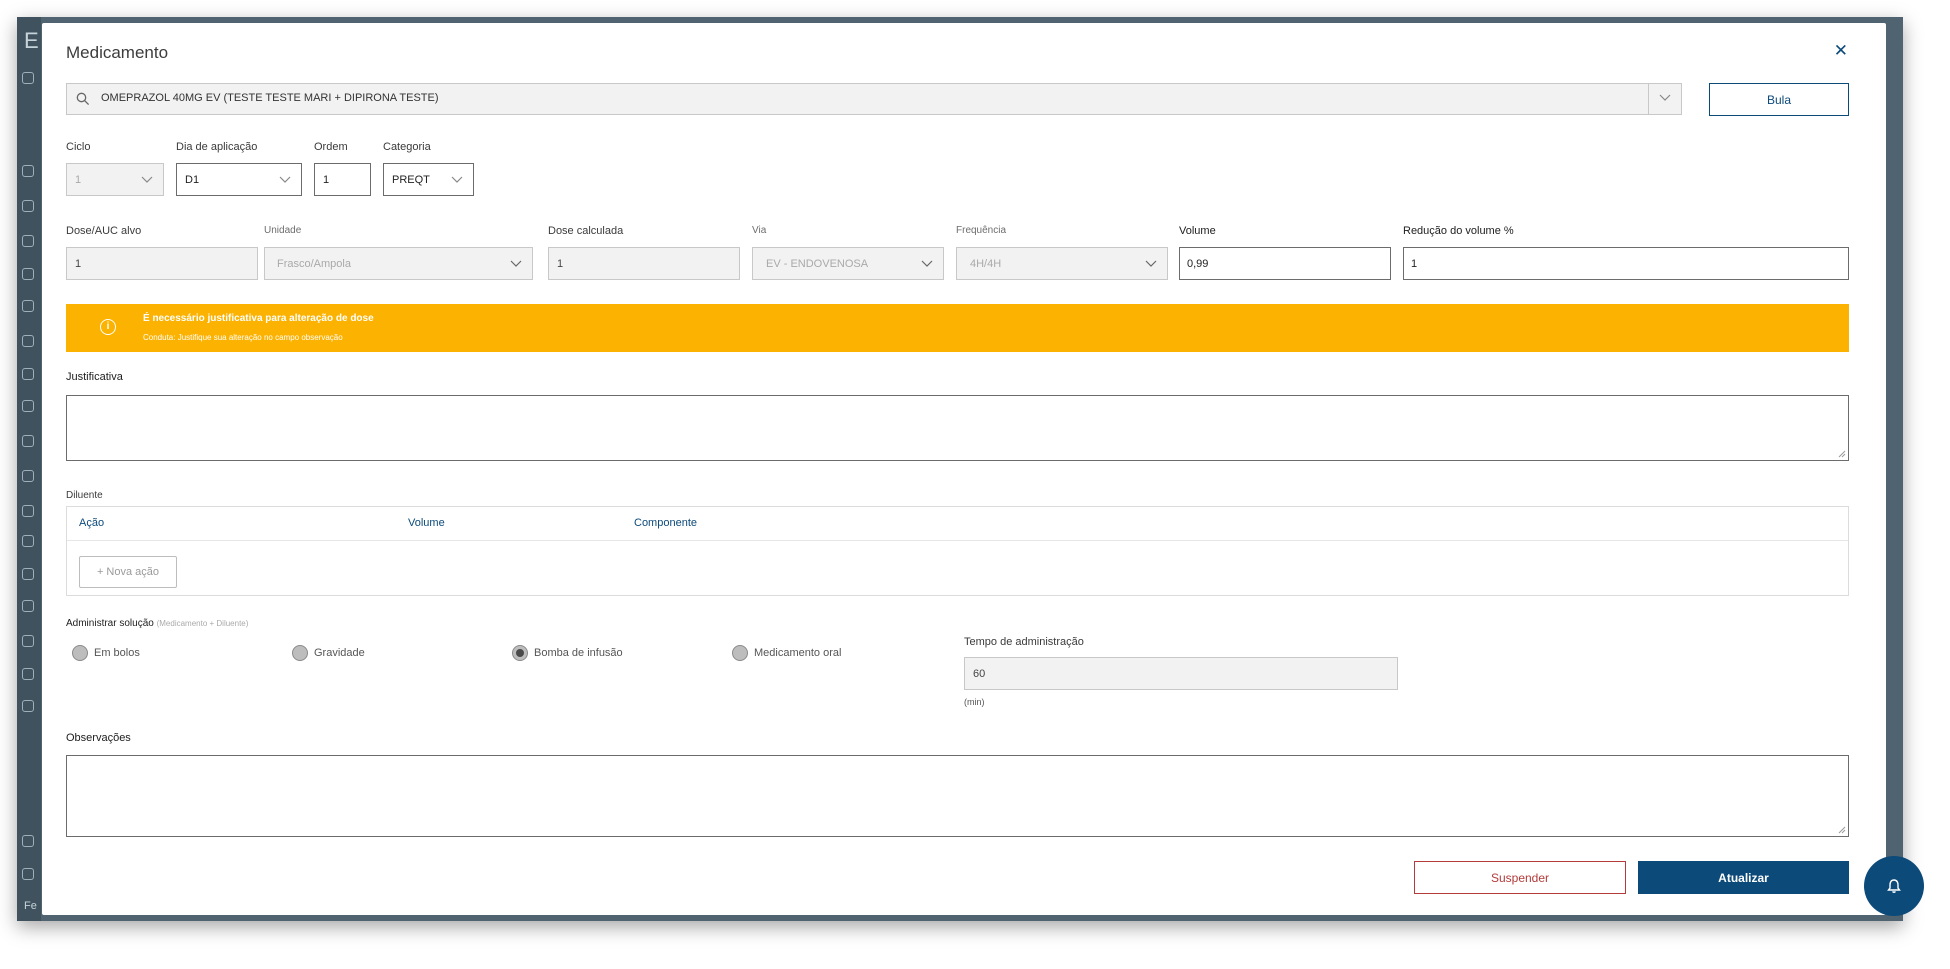 The width and height of the screenshot is (1950, 969). What do you see at coordinates (28, 341) in the screenshot?
I see `sync-icon` at bounding box center [28, 341].